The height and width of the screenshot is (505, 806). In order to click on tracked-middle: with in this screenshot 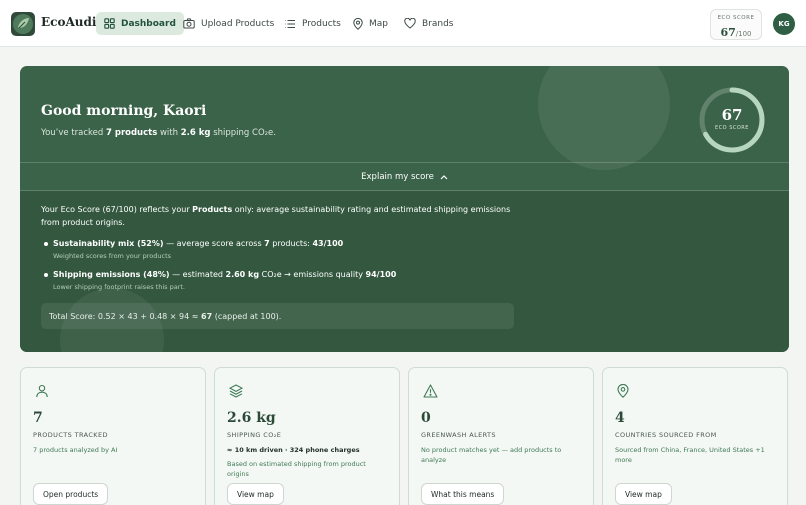, I will do `click(169, 133)`.